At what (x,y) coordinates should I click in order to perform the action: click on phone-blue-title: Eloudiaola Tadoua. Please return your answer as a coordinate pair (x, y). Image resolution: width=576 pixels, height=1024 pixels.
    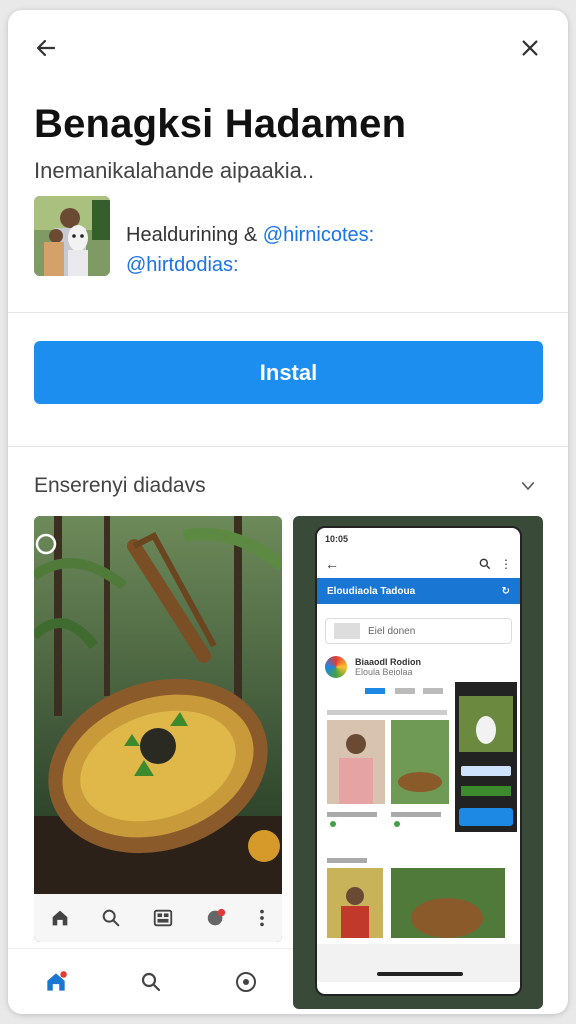
    Looking at the image, I should click on (371, 591).